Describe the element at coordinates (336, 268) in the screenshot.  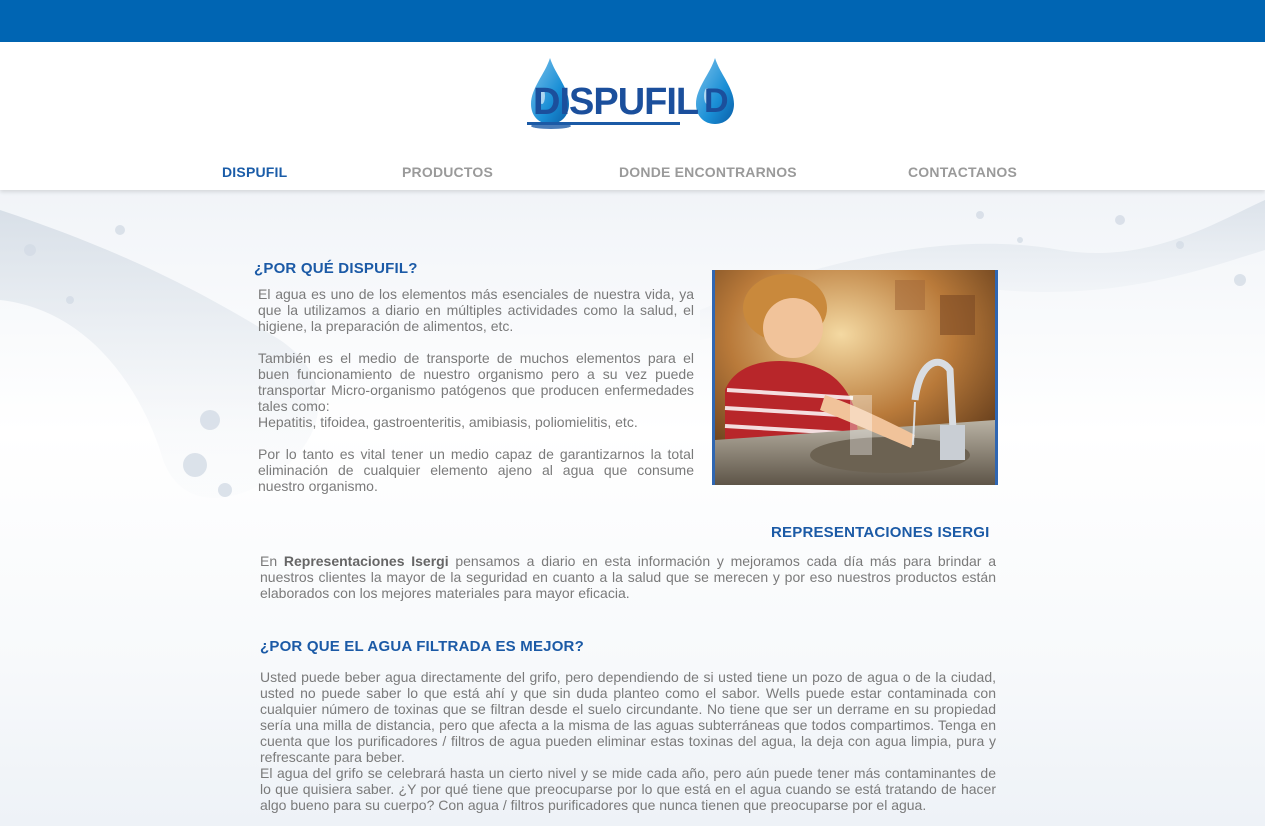
I see `section-title-por-que-dispufil: ¿POR QUÉ DISPUFIL?` at that location.